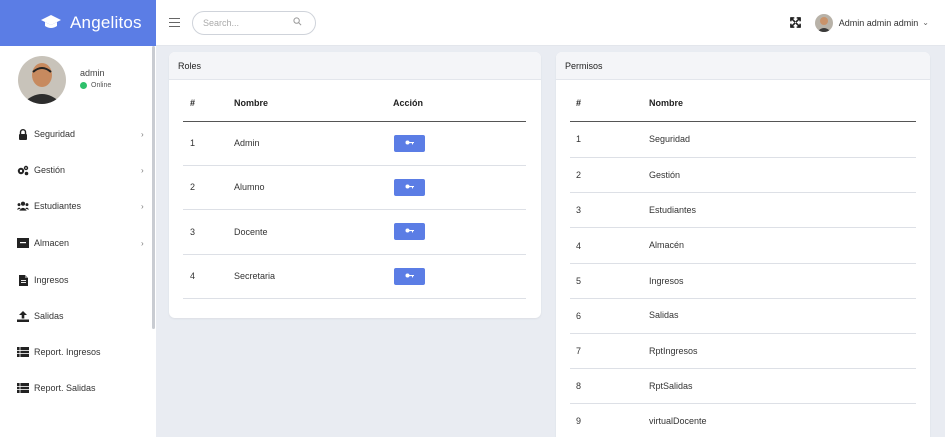 Image resolution: width=945 pixels, height=437 pixels. What do you see at coordinates (247, 143) in the screenshot?
I see `role-name: Admin` at bounding box center [247, 143].